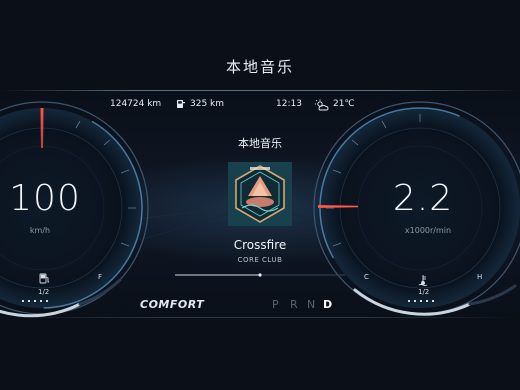 The image size is (520, 390). Describe the element at coordinates (428, 230) in the screenshot. I see `rpm-unit: x1000r/min` at that location.